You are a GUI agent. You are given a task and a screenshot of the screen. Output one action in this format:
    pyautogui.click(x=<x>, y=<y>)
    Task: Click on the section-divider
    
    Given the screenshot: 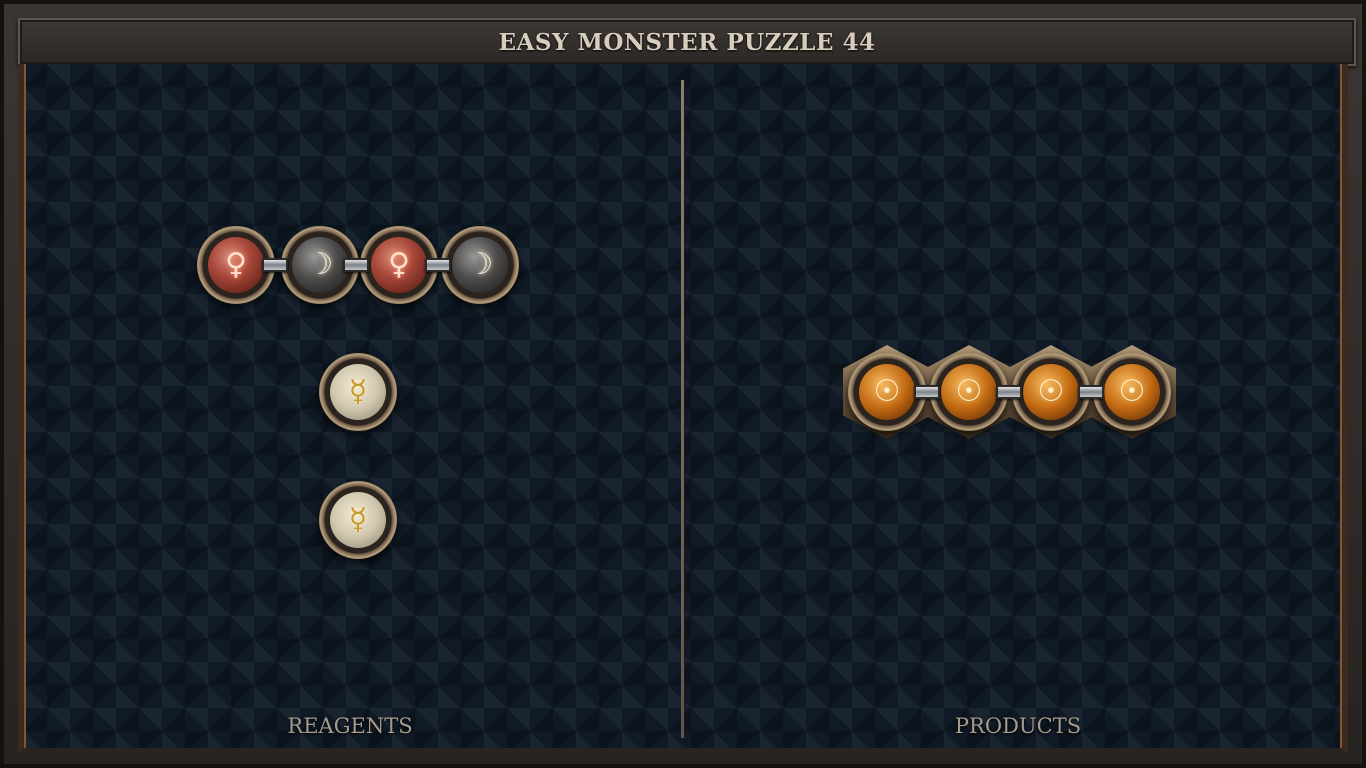 What is the action you would take?
    pyautogui.click(x=682, y=409)
    